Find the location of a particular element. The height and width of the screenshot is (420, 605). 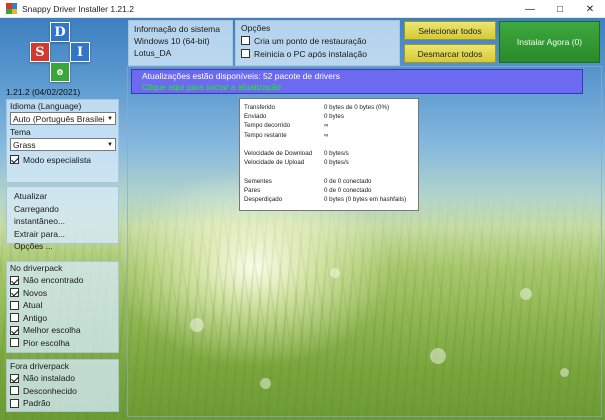

stat-row: Enviado 0 bytes is located at coordinates (329, 116).